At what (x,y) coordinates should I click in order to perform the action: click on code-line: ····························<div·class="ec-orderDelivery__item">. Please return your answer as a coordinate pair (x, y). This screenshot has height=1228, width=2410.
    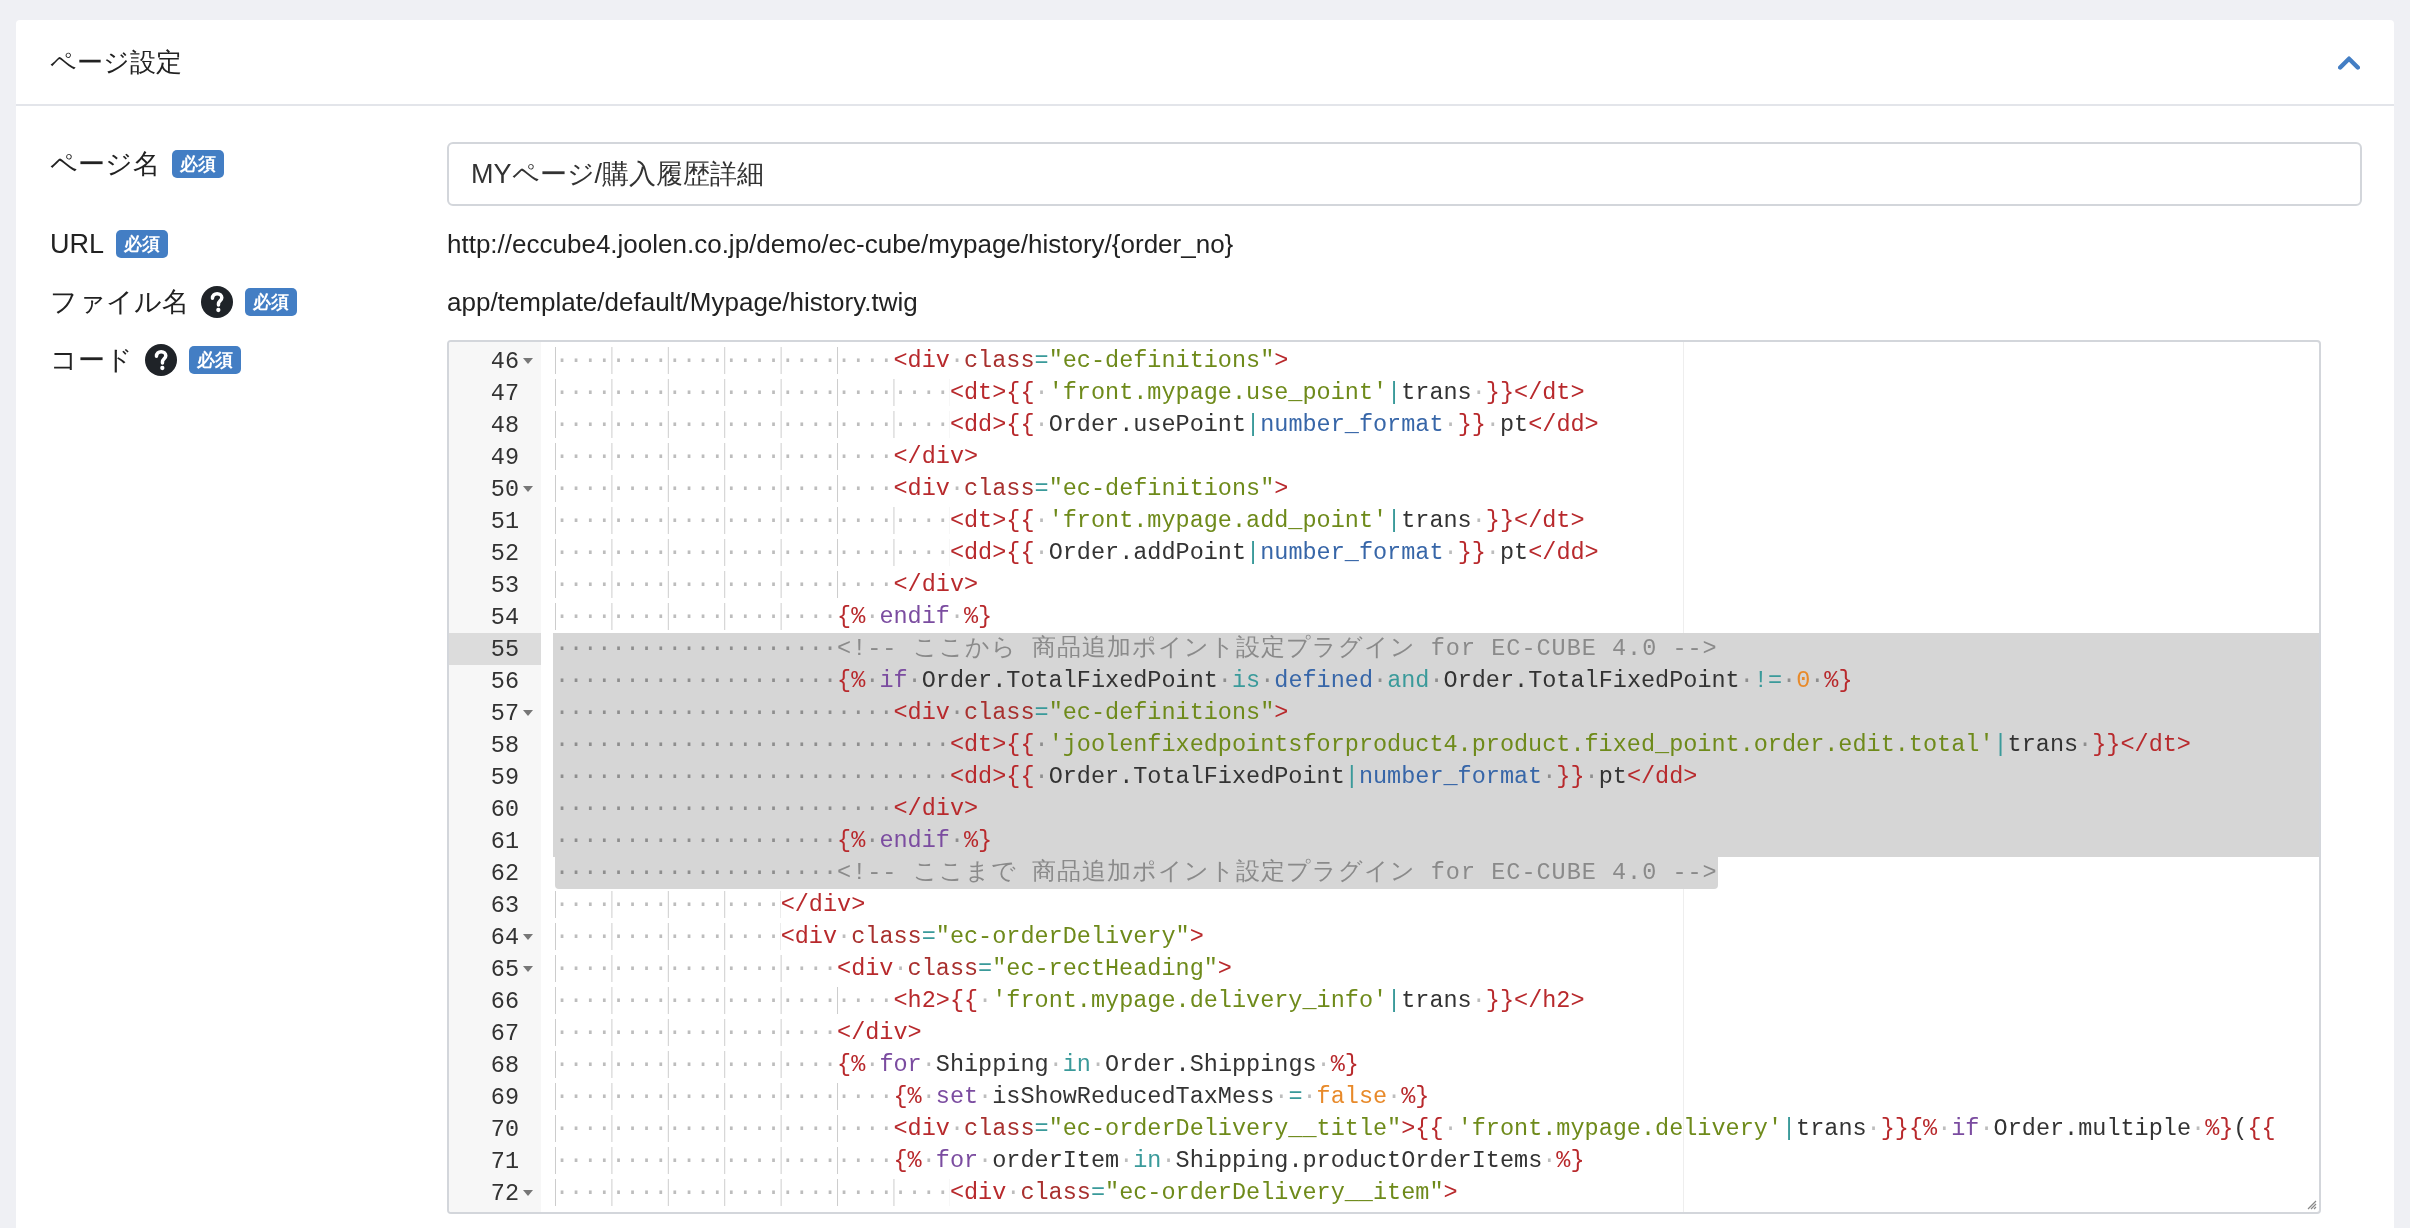
    Looking at the image, I should click on (1006, 1193).